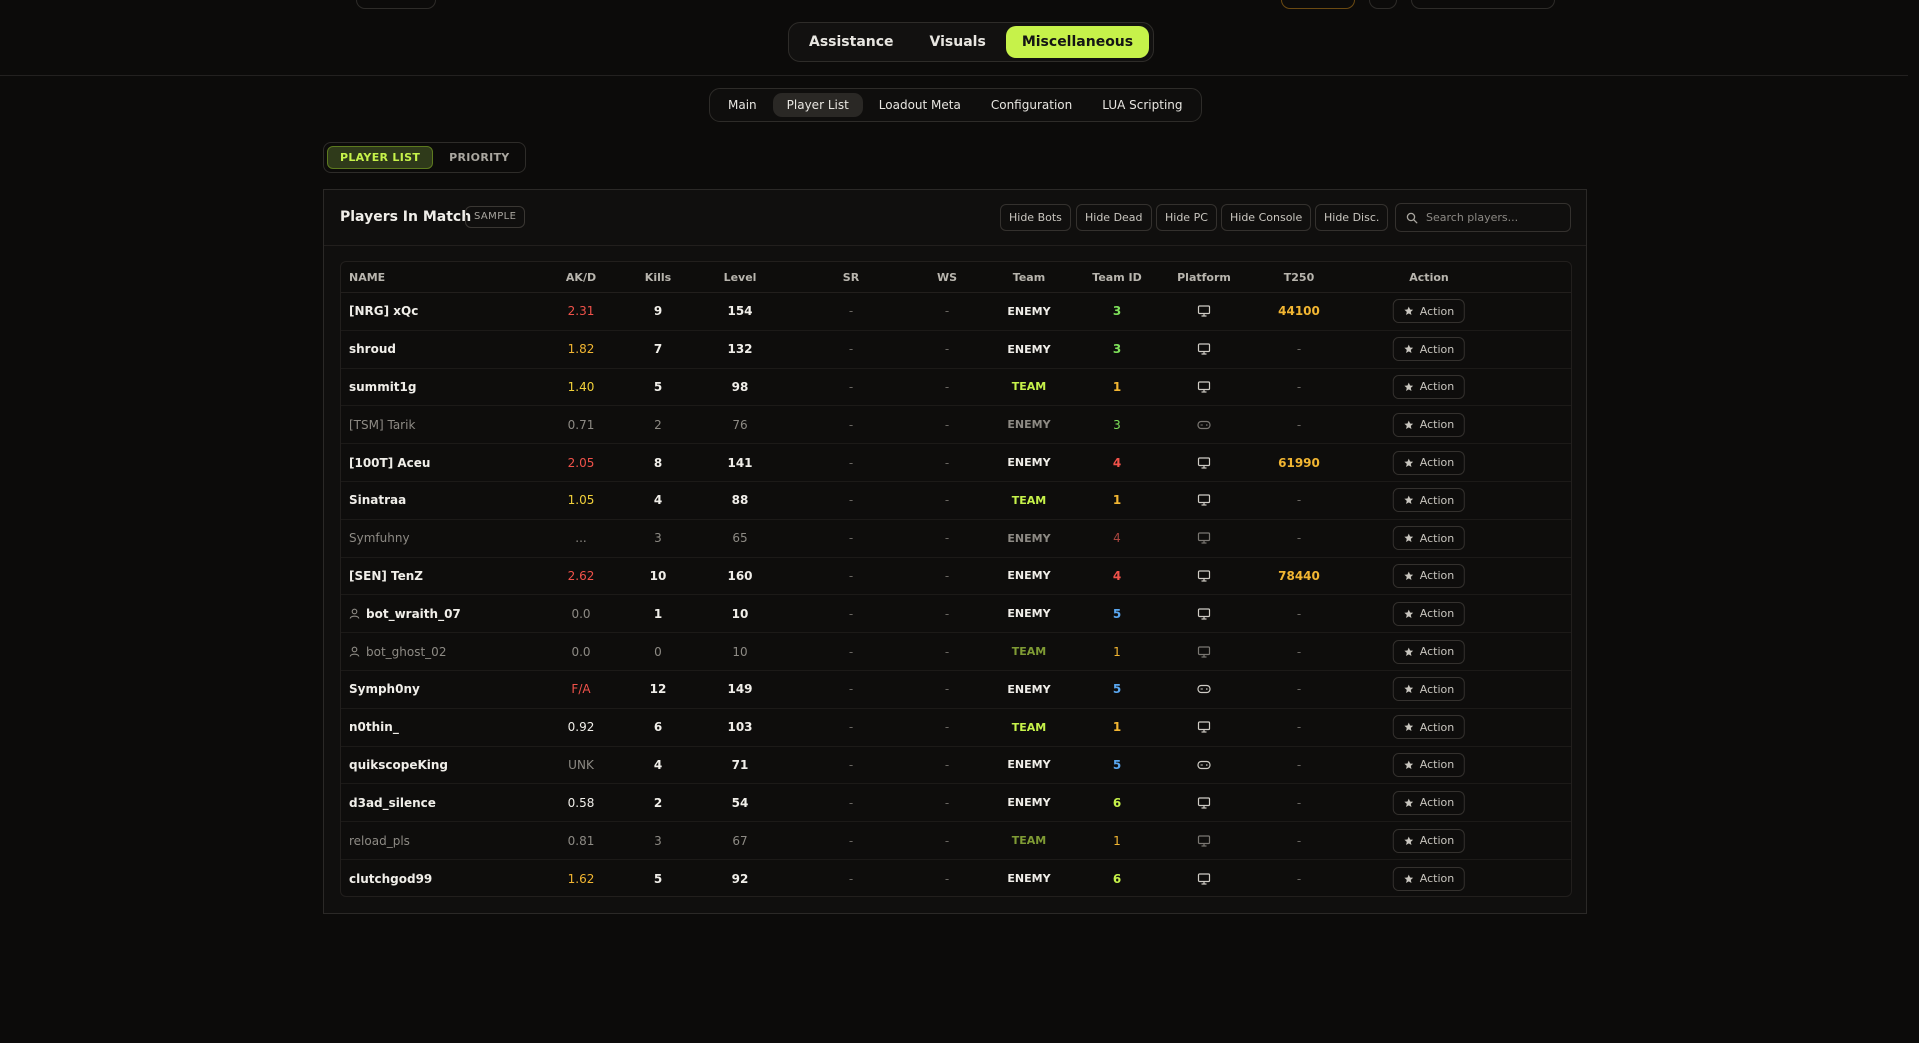  I want to click on subtab-player-list: Player List, so click(817, 105).